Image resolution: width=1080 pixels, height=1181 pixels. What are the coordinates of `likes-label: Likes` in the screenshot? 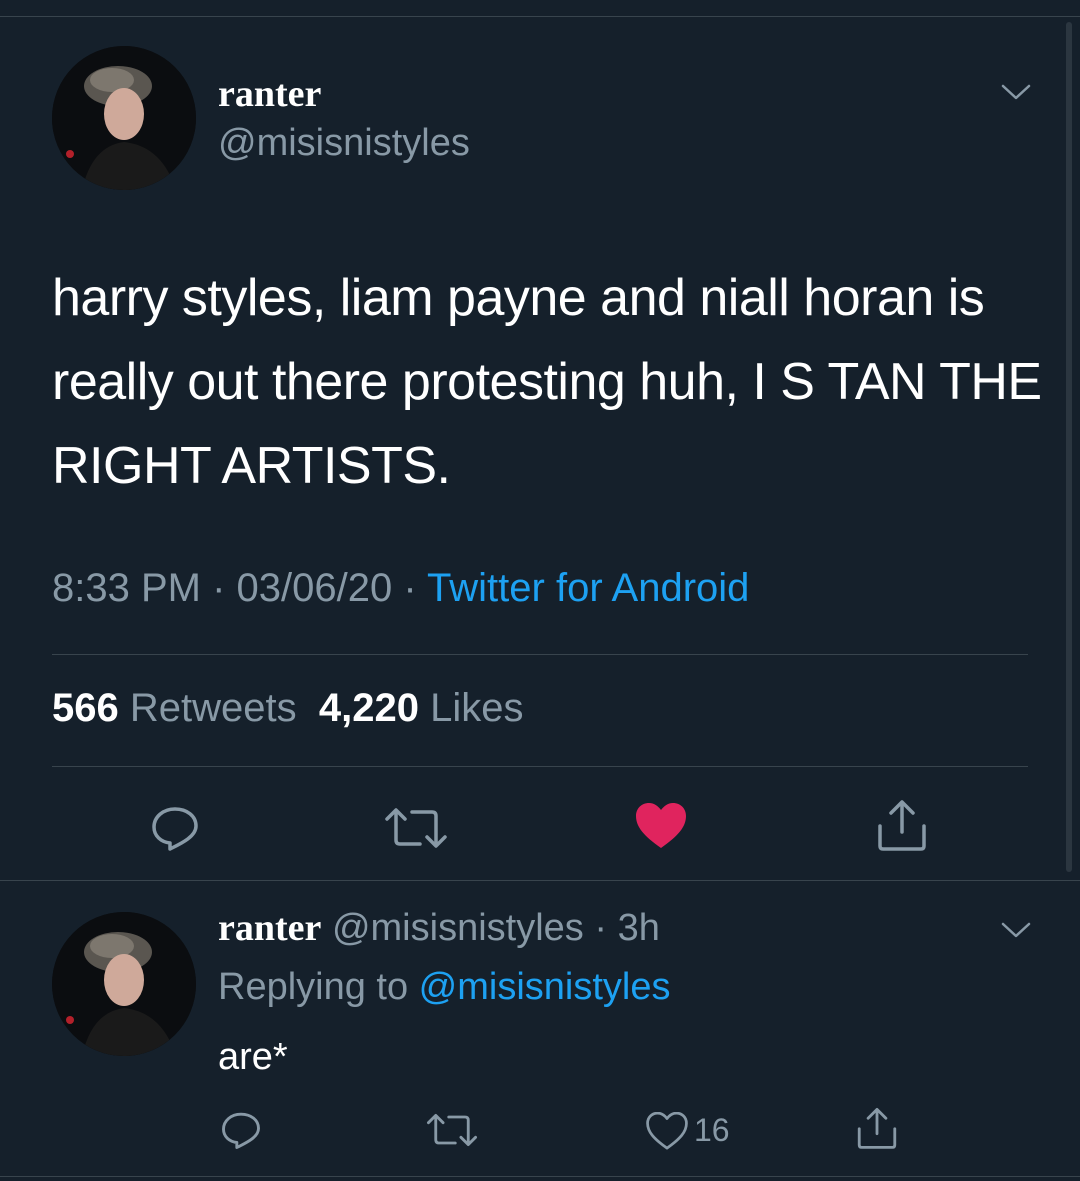 It's located at (477, 708).